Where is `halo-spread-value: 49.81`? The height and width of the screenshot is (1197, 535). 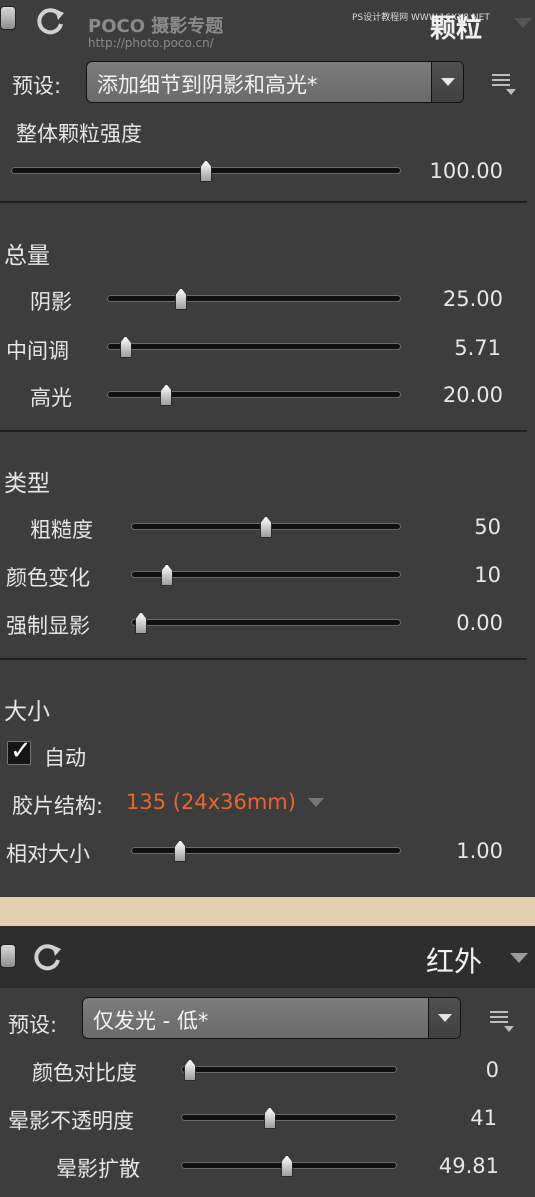
halo-spread-value: 49.81 is located at coordinates (469, 1166).